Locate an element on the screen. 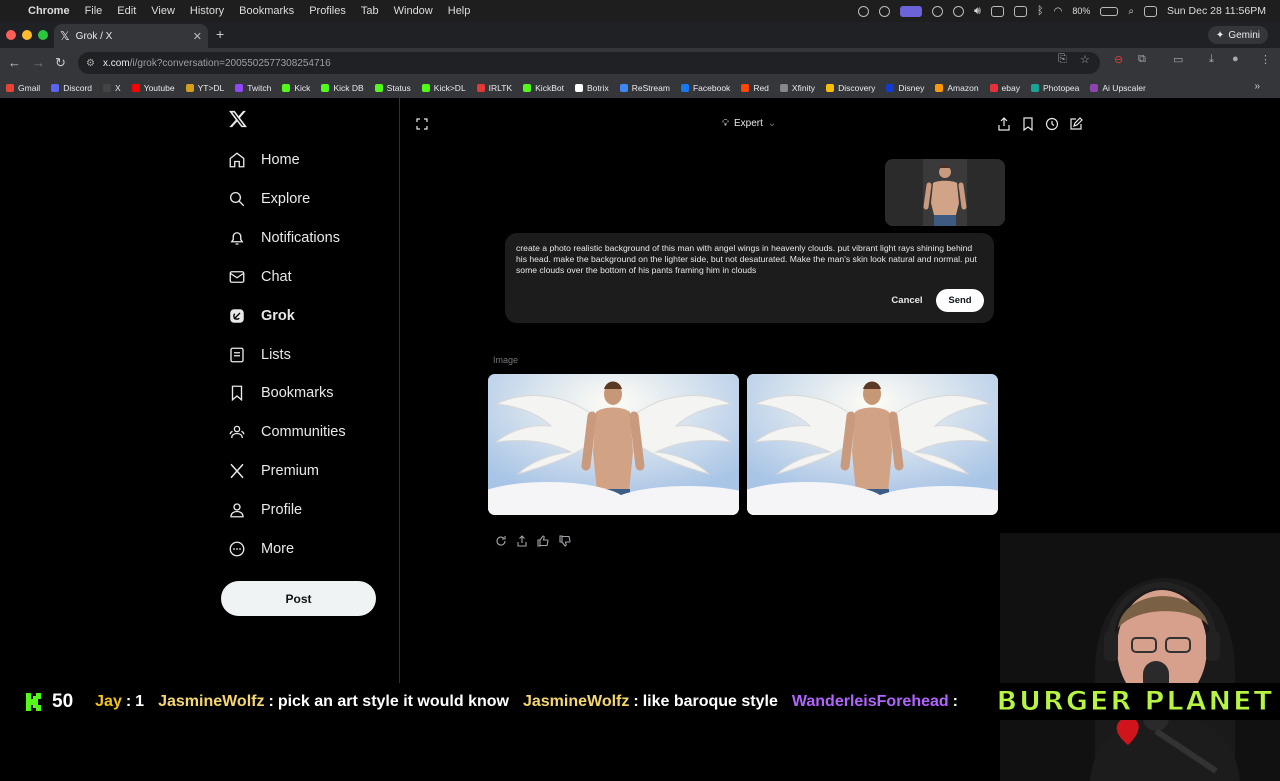 This screenshot has height=781, width=1280. share-response-icon is located at coordinates (522, 541).